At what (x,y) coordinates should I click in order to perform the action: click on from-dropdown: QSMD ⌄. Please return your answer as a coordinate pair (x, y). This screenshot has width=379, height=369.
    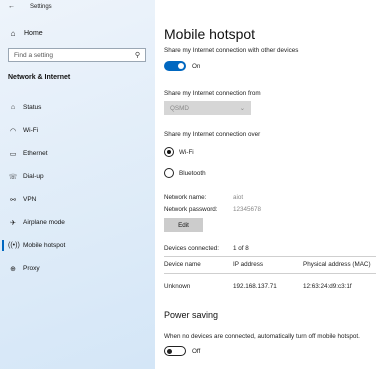
    Looking at the image, I should click on (207, 108).